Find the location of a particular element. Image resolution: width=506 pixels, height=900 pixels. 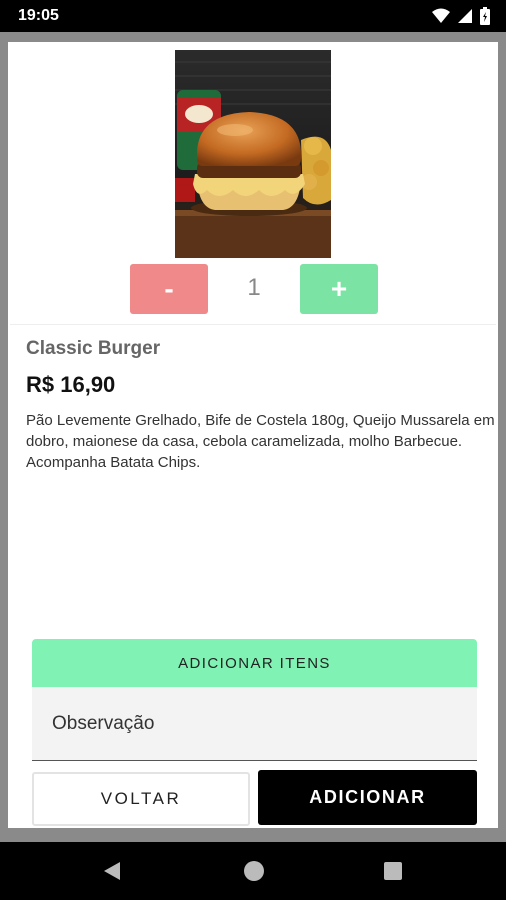

wifi-icon is located at coordinates (441, 15).